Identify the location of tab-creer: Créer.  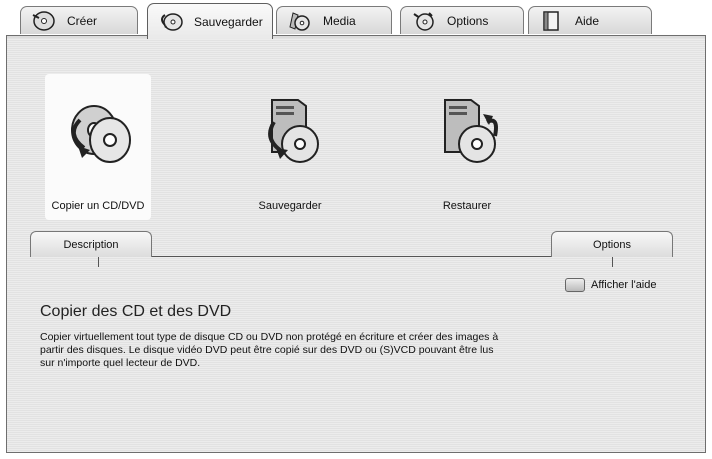
(79, 20).